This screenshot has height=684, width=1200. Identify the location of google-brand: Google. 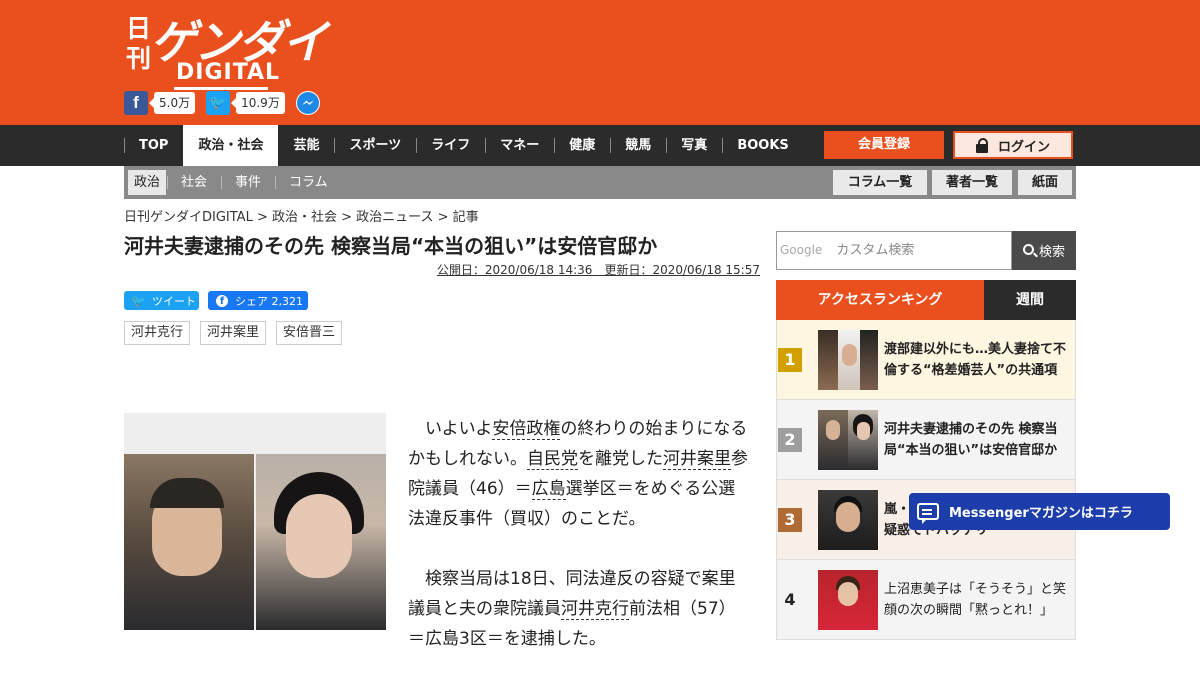
(801, 250).